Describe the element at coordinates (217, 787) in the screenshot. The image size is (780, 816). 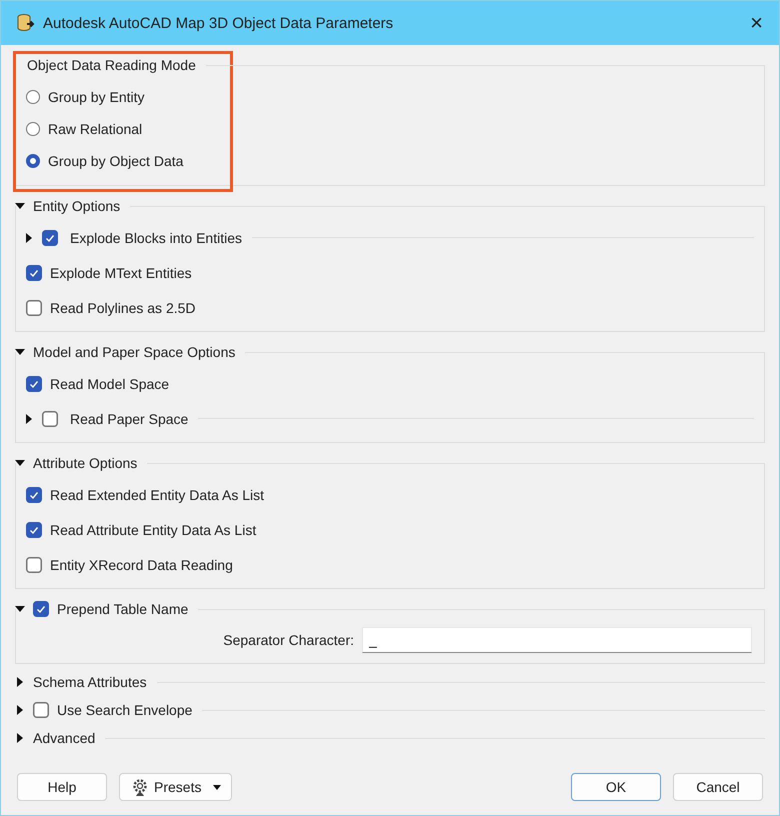
I see `caret-icon` at that location.